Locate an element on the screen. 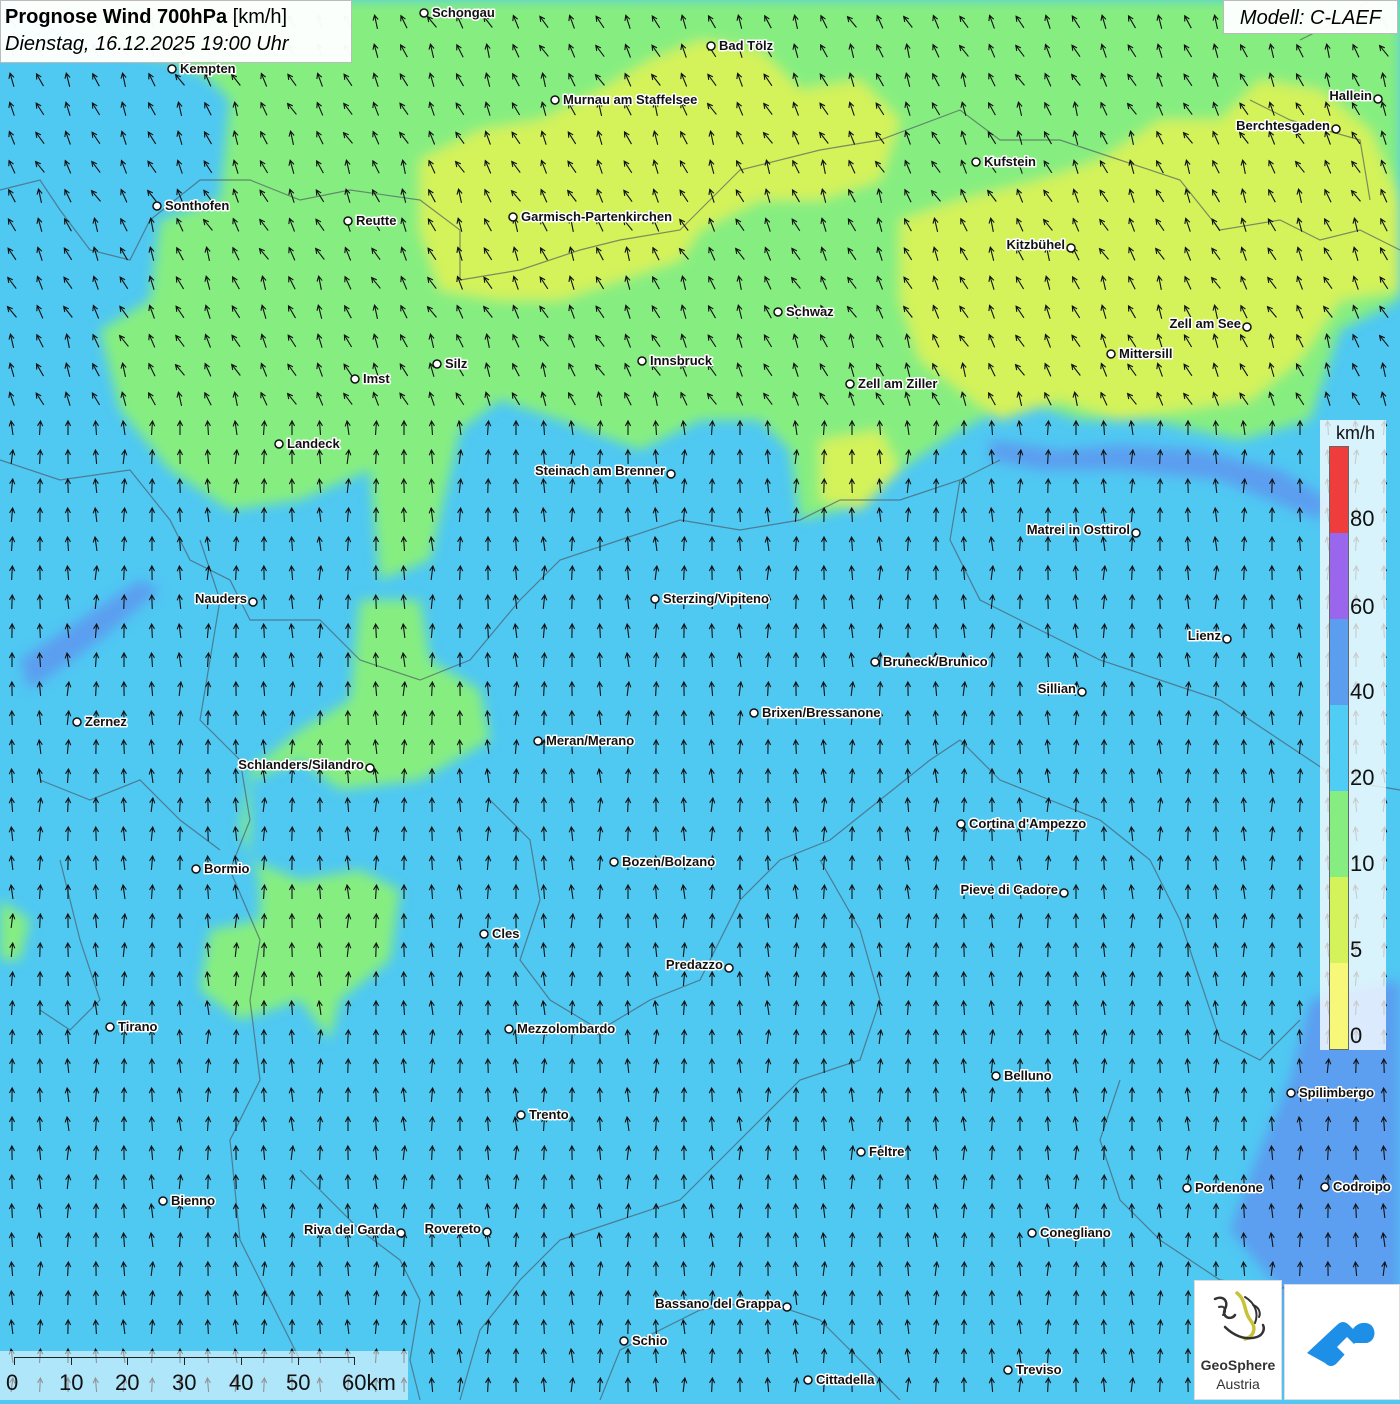 The image size is (1400, 1404). scale-label: 50 is located at coordinates (298, 1382).